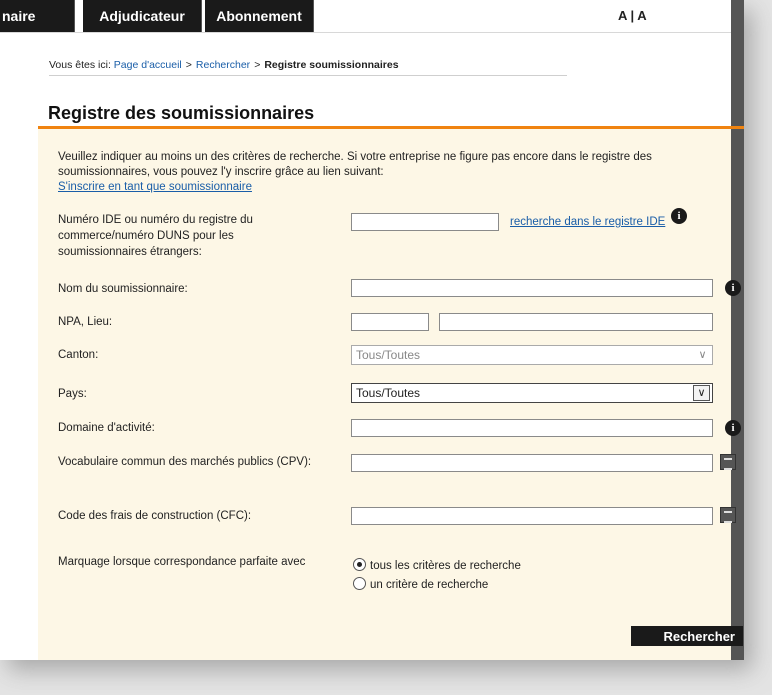 The width and height of the screenshot is (772, 695). I want to click on country-label: Pays:, so click(72, 394).